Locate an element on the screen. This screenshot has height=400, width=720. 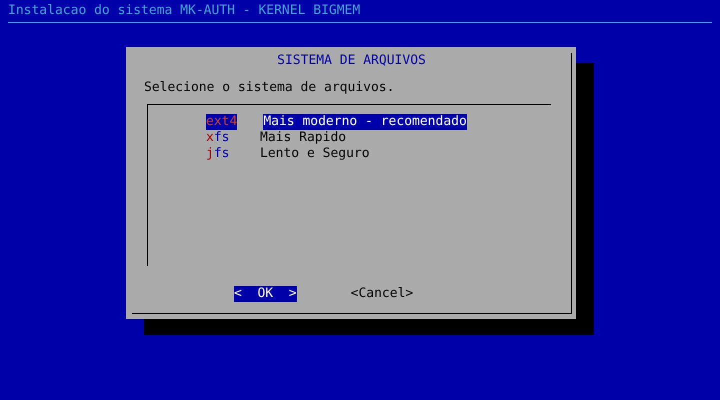
dialog-title: SISTEMA DE ARQUIVOS is located at coordinates (351, 61).